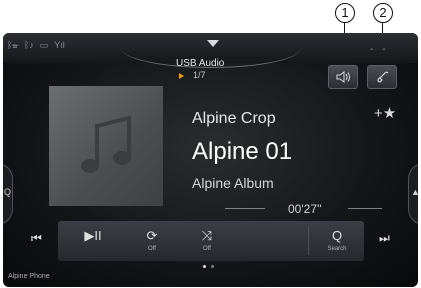 The image size is (421, 288). I want to click on bluetooth-audio-icon: ᛒ♪, so click(28, 45).